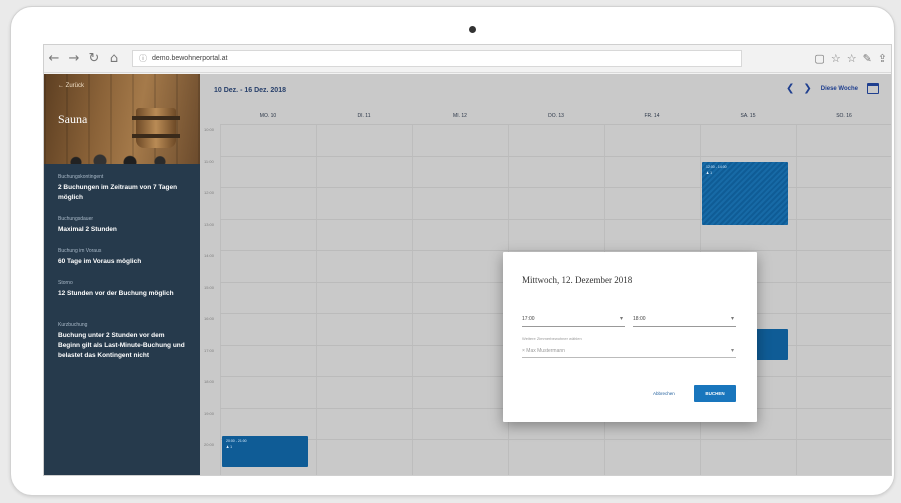  I want to click on hour-label: 13:00, so click(209, 224).